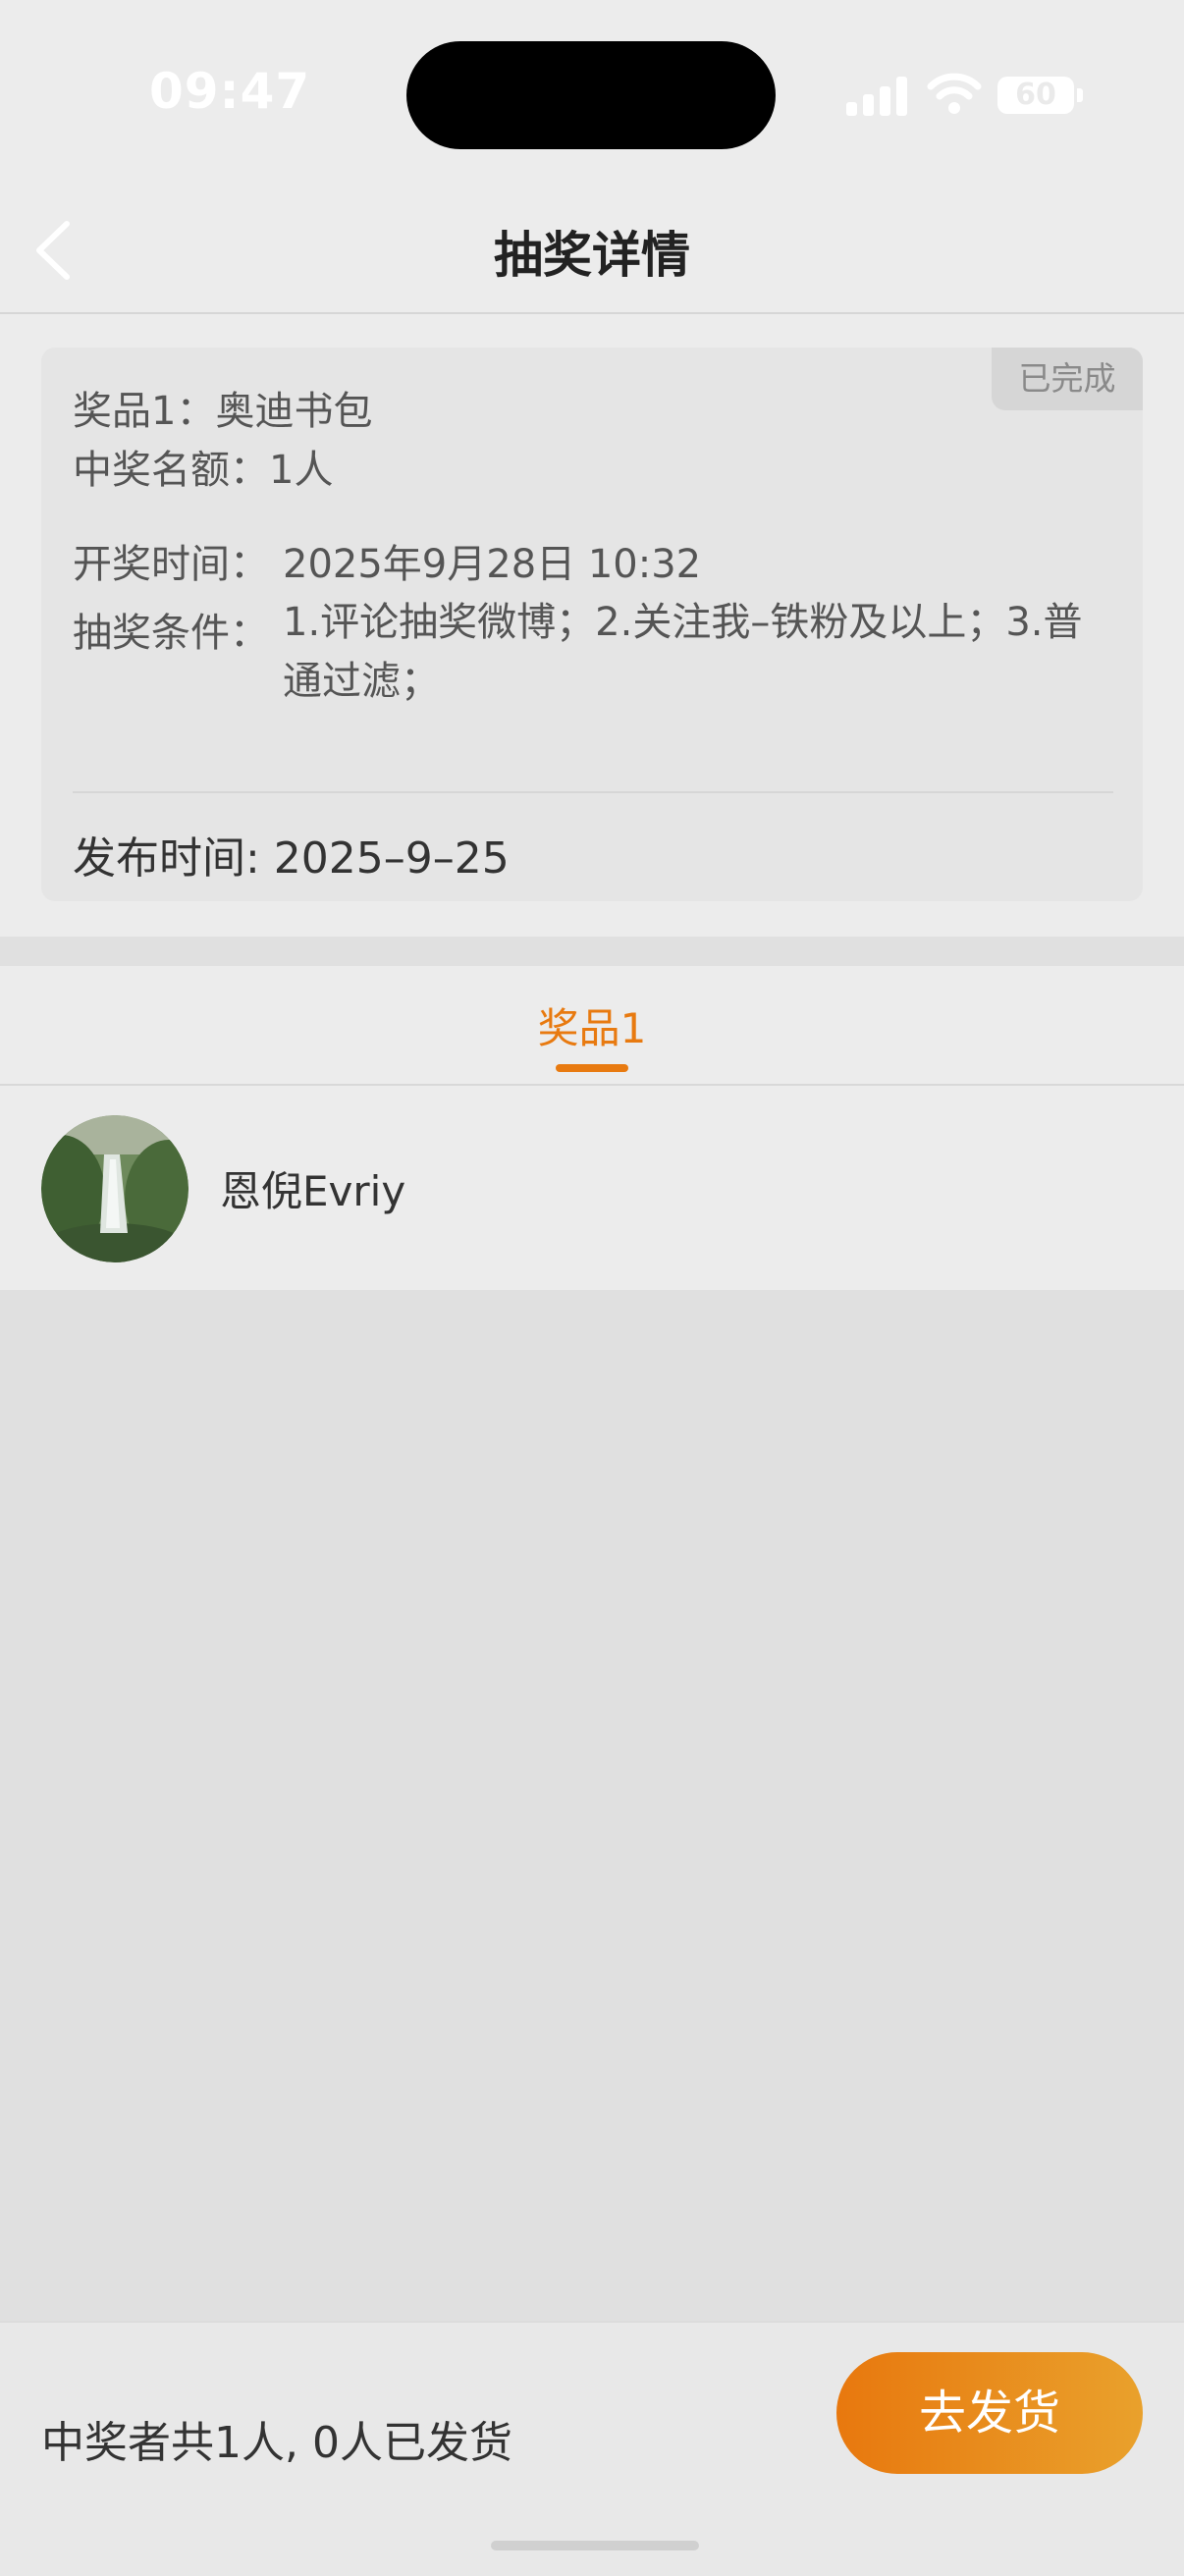 Image resolution: width=1184 pixels, height=2576 pixels. Describe the element at coordinates (592, 1068) in the screenshot. I see `active-tab-indicator` at that location.